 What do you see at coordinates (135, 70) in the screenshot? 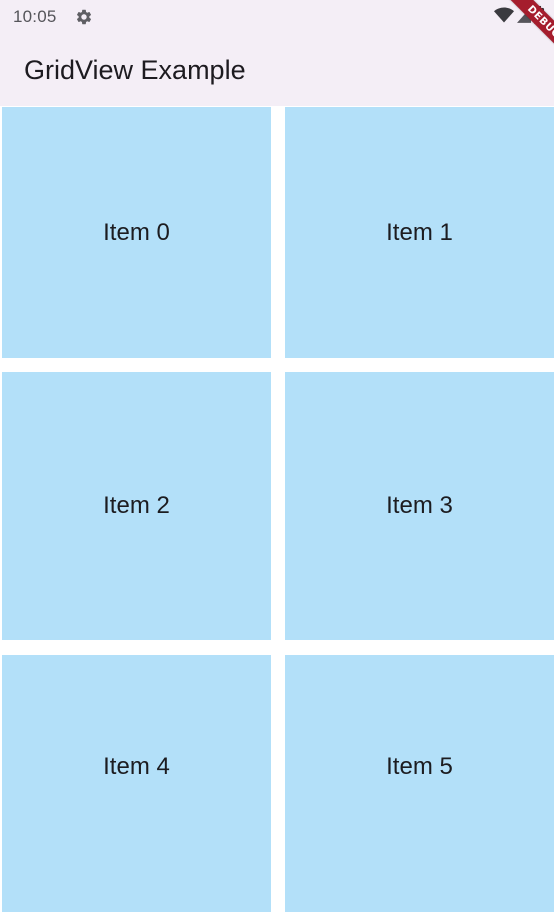
I see `app-title: GridView Example` at bounding box center [135, 70].